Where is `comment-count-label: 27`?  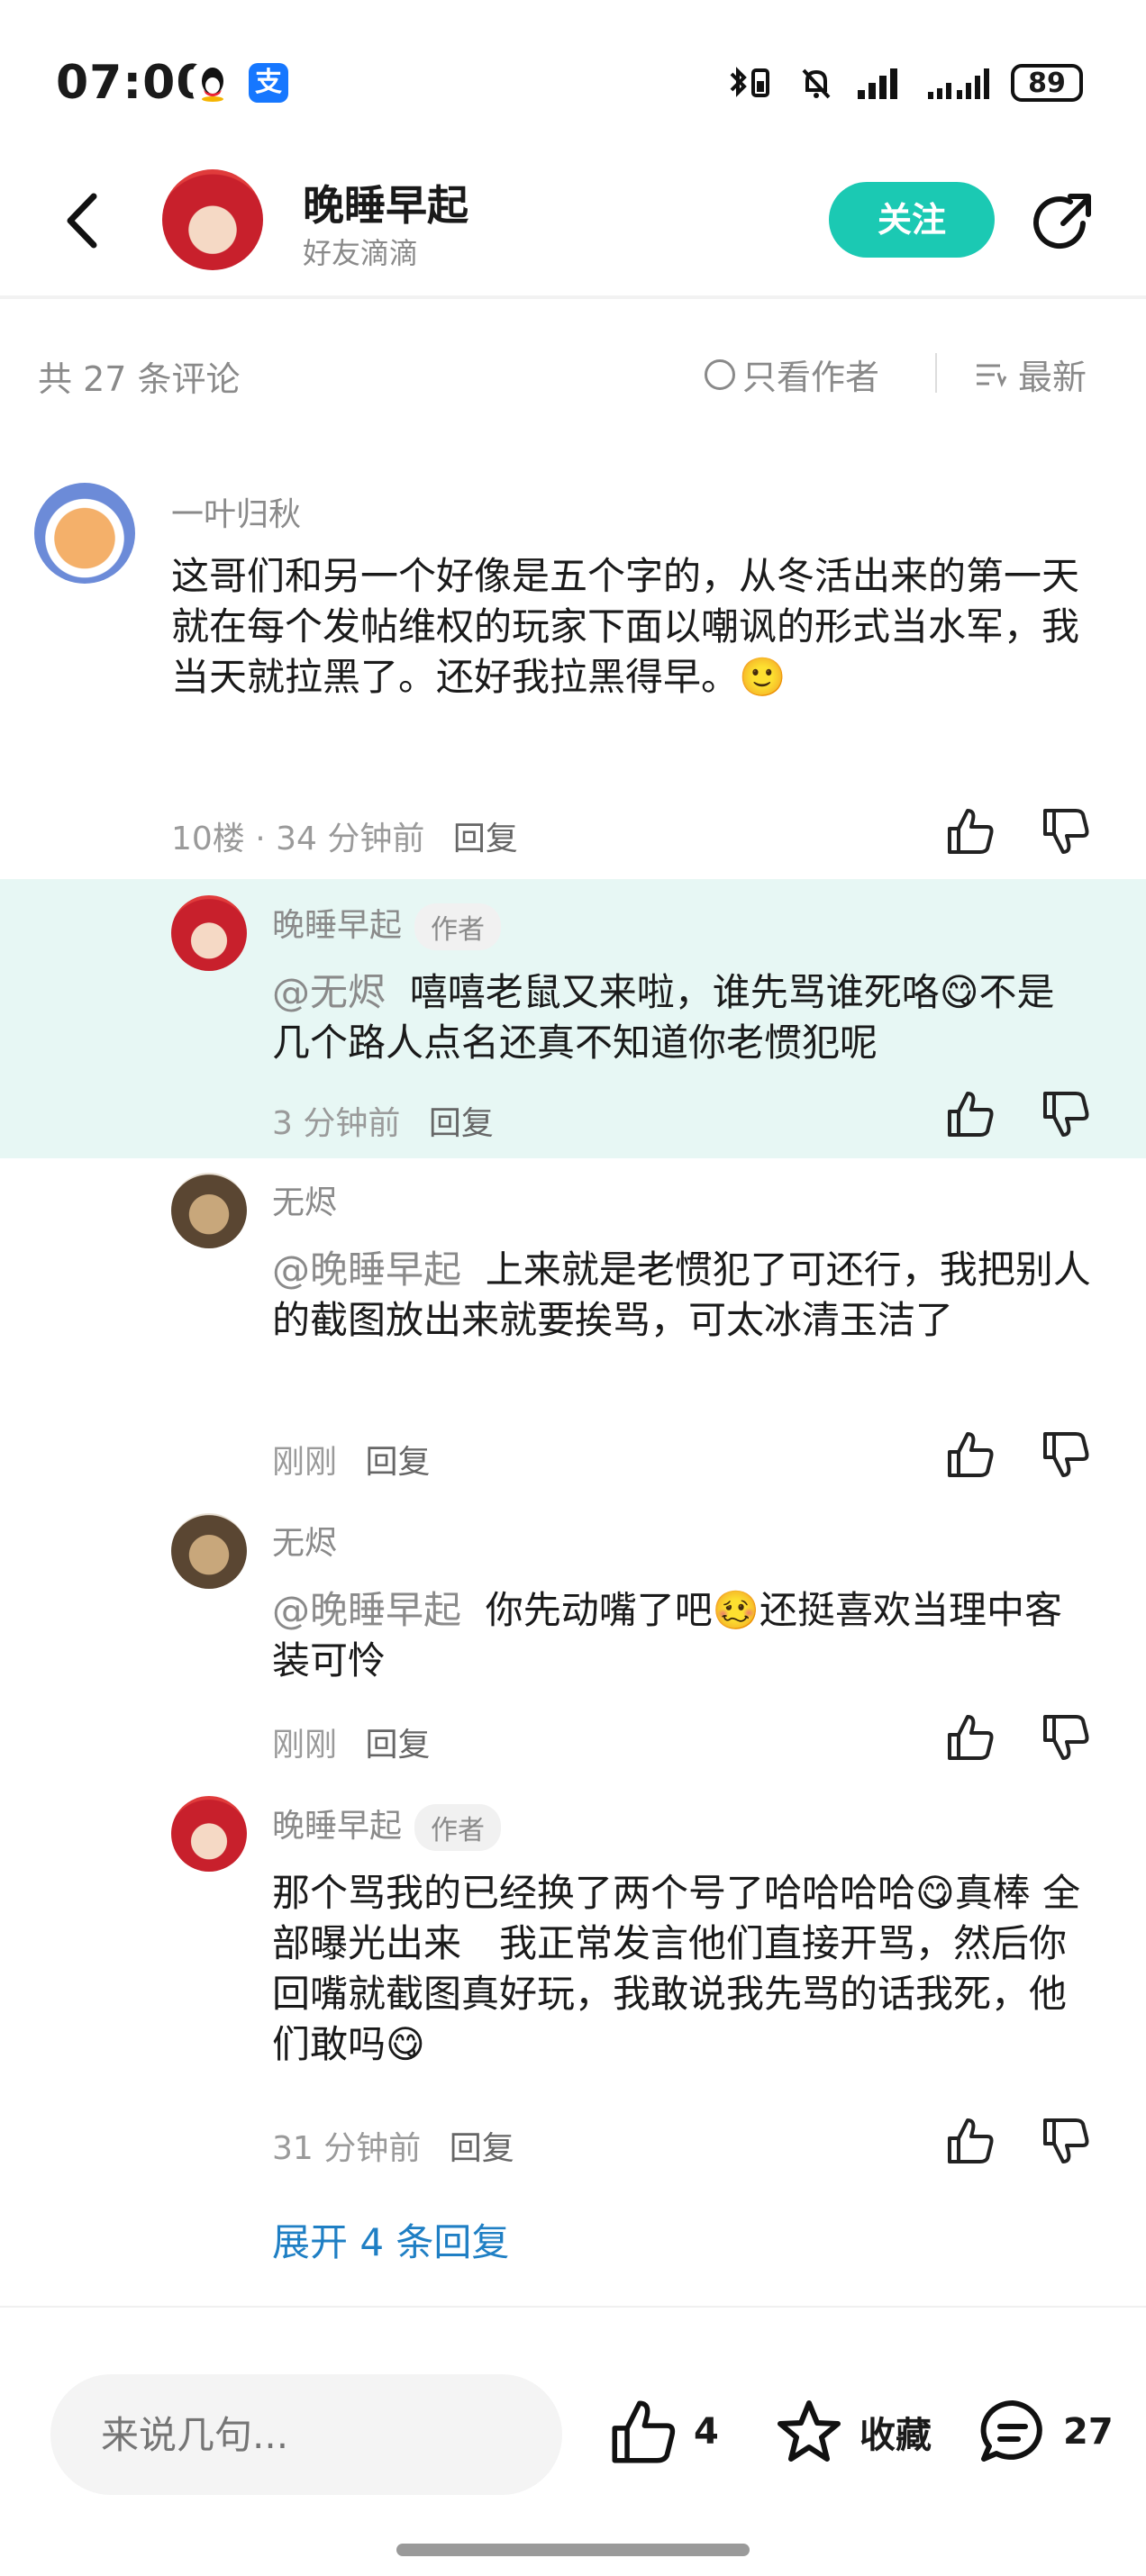
comment-count-label: 27 is located at coordinates (1088, 2432).